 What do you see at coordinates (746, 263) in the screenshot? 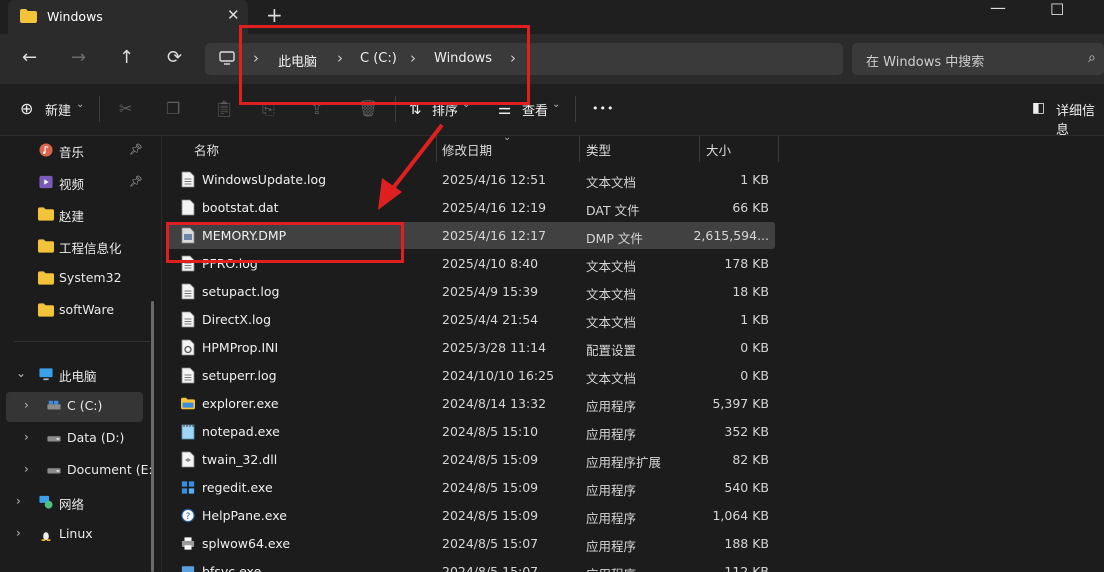
I see `file-size: 178 KB` at bounding box center [746, 263].